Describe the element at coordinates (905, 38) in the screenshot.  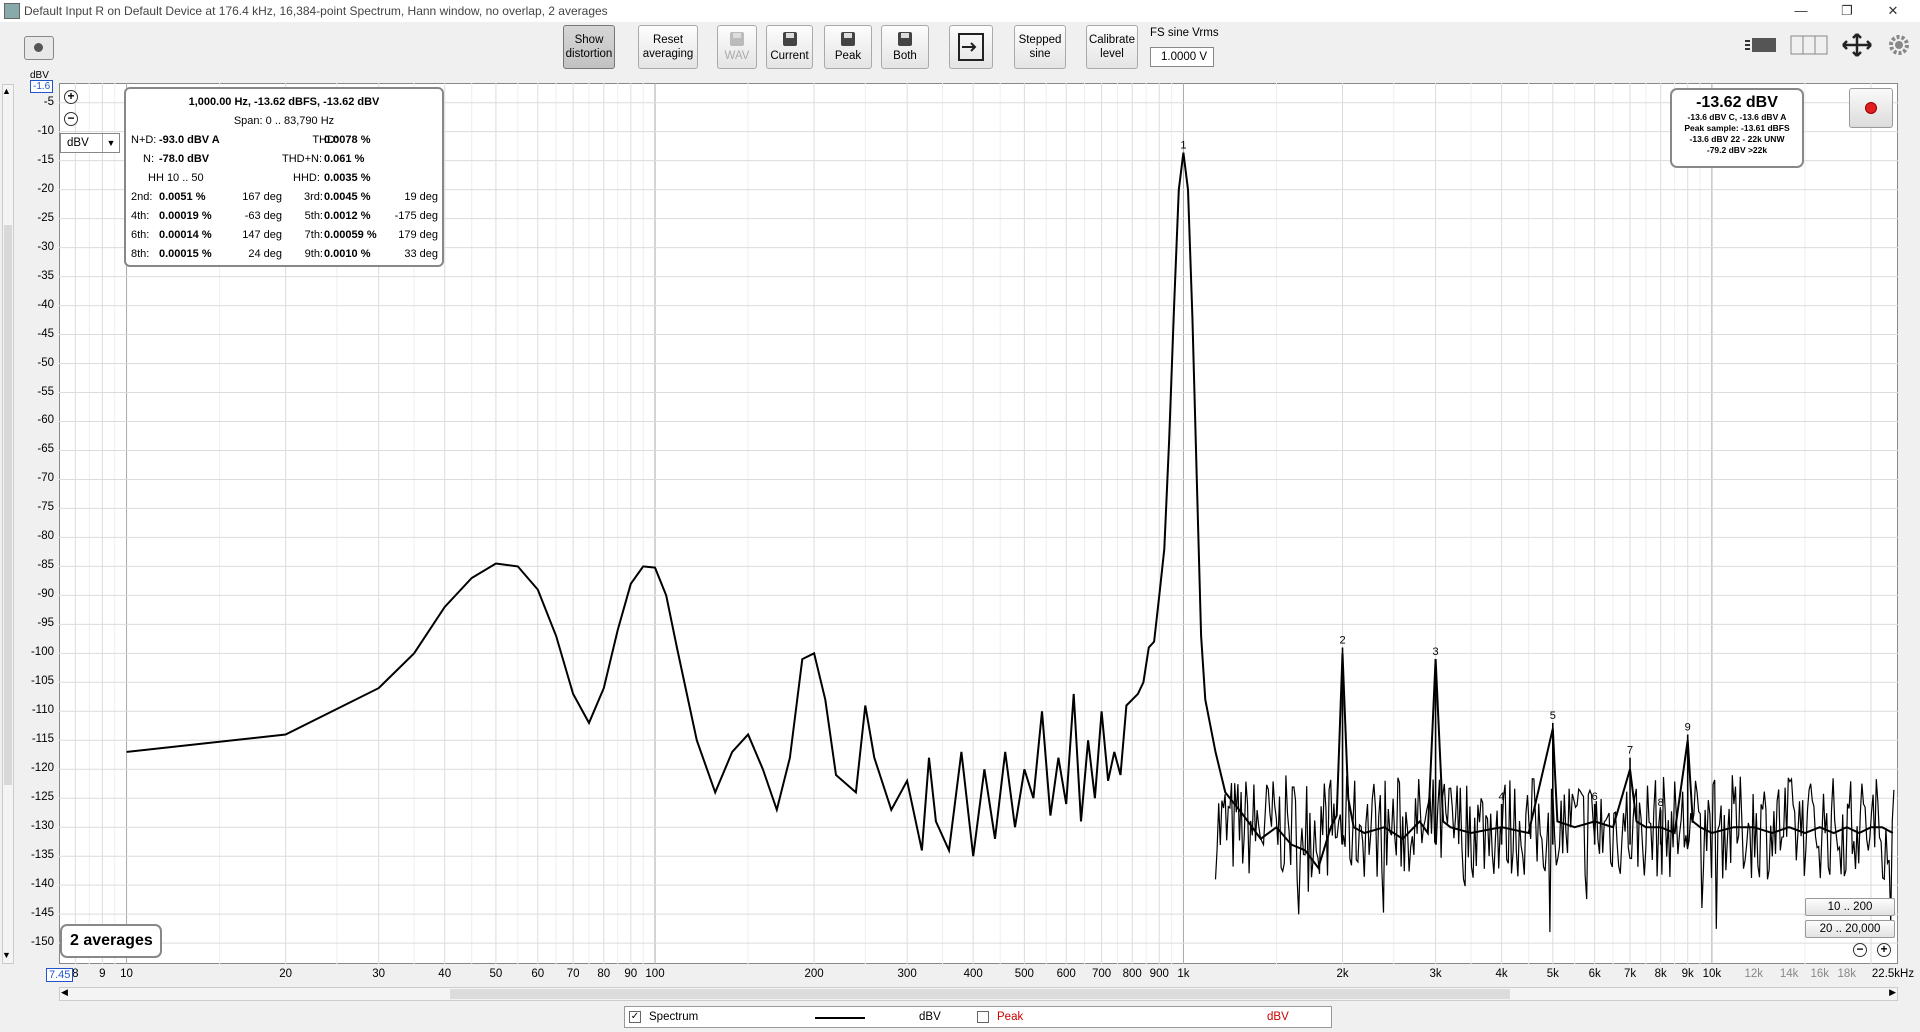
I see `save-icon` at that location.